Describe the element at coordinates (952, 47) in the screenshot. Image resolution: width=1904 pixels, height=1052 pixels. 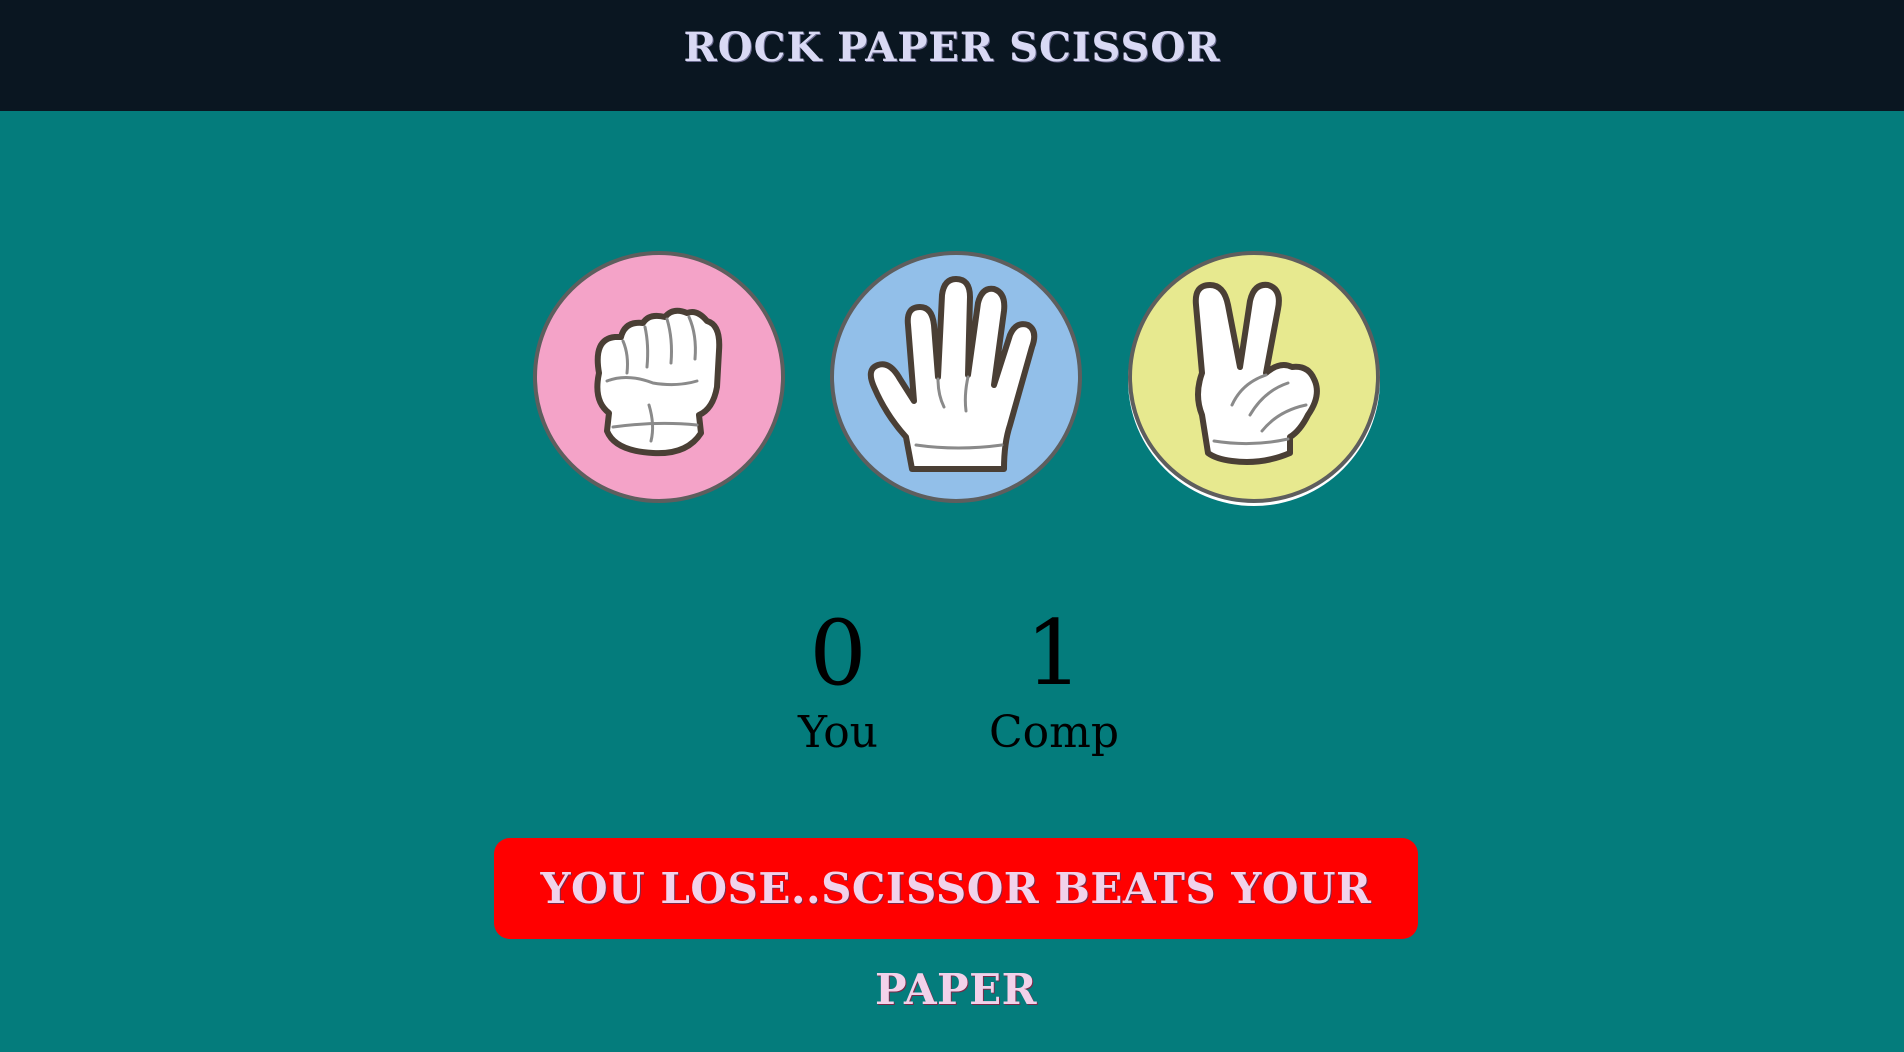
I see `page-title: ROCK PAPER SCISSOR` at that location.